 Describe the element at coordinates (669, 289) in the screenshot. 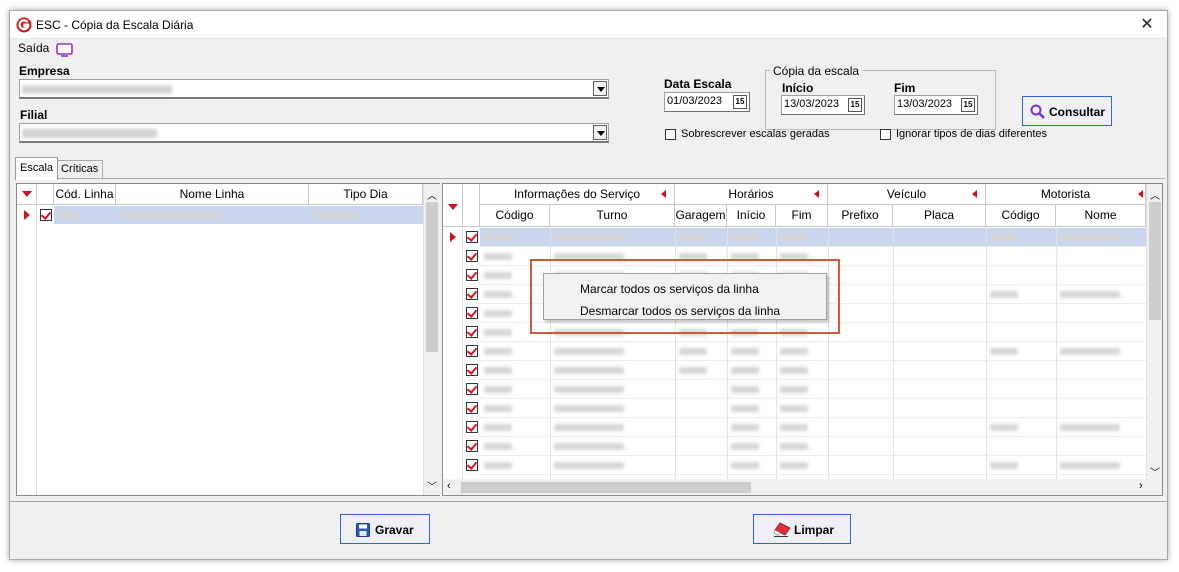

I see `menu-item-marcar-todos: Marcar todos os serviços da linha` at that location.